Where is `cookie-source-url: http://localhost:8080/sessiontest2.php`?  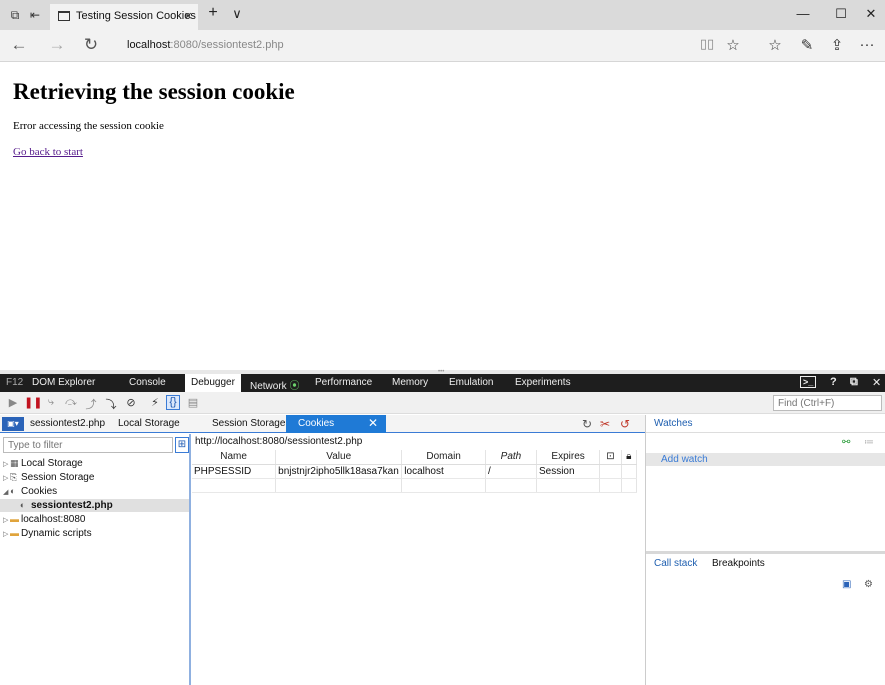
cookie-source-url: http://localhost:8080/sessiontest2.php is located at coordinates (279, 441).